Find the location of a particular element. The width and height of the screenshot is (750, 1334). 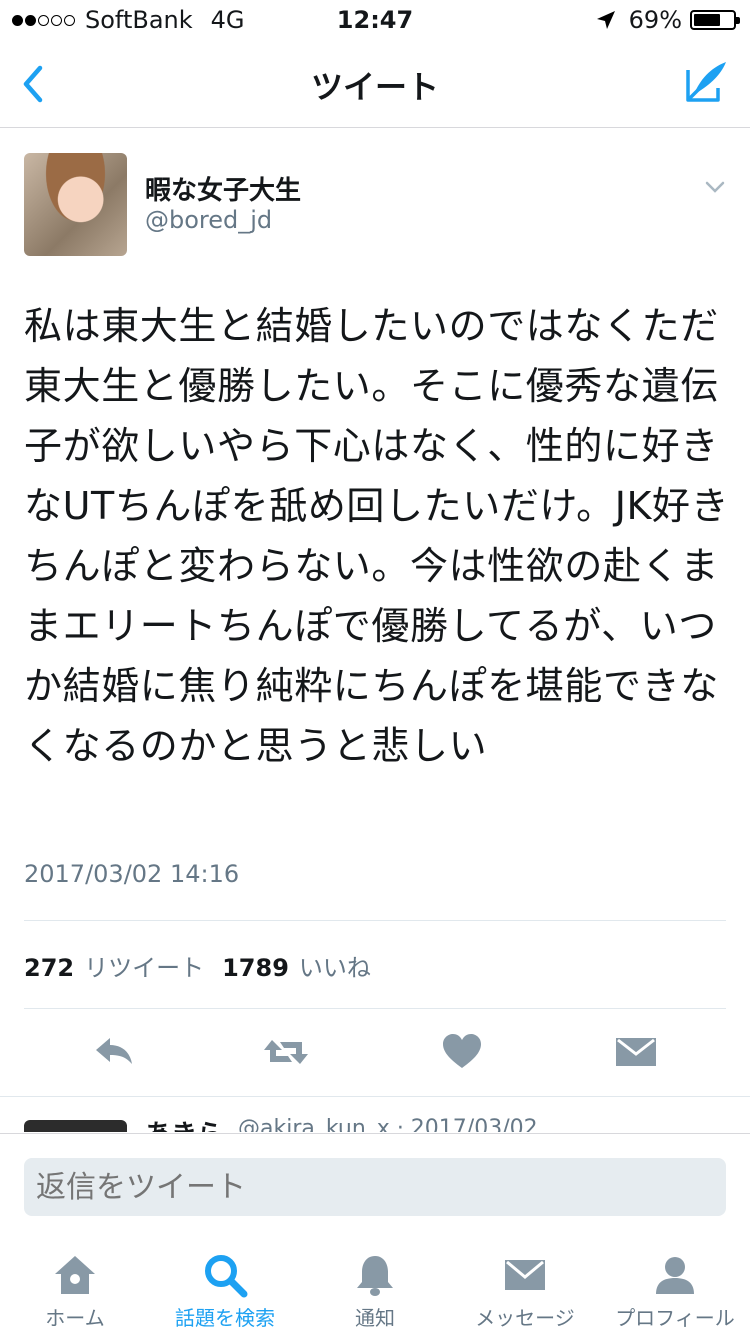

tab-label: ホーム is located at coordinates (75, 1318).